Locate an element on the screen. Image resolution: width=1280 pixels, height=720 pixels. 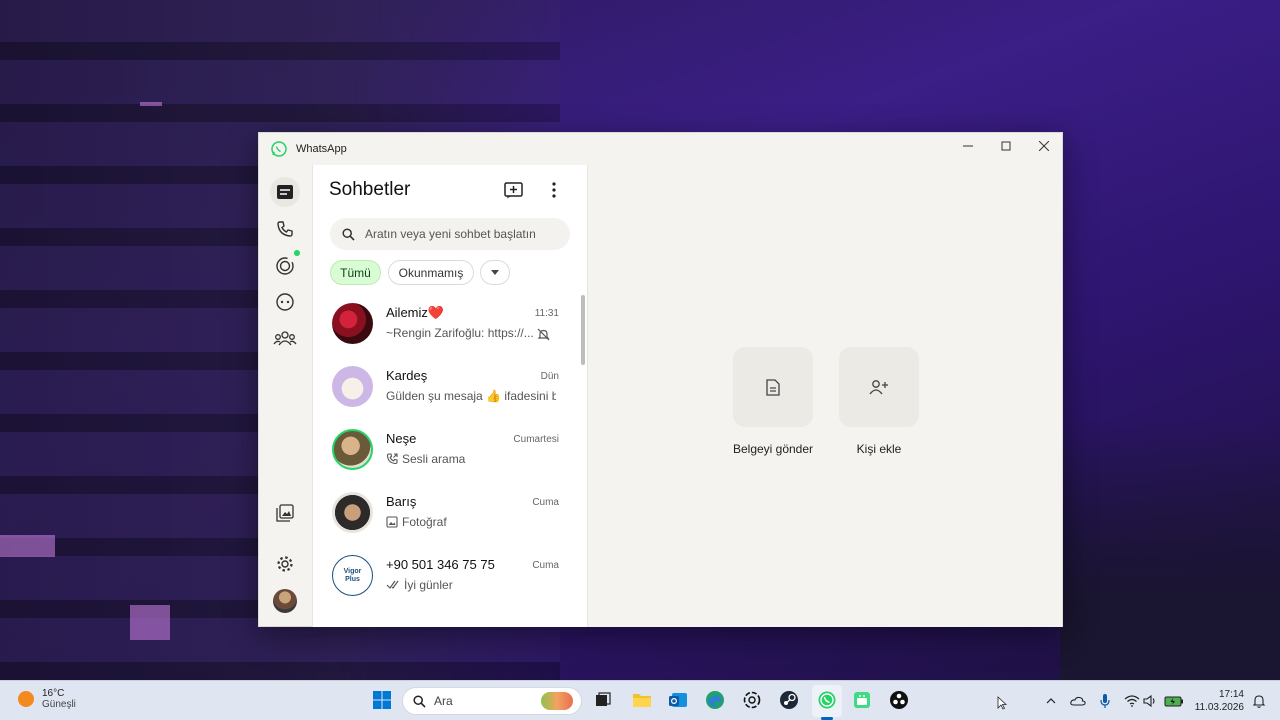
onedrive-tray-button is located at coordinates (1078, 701).